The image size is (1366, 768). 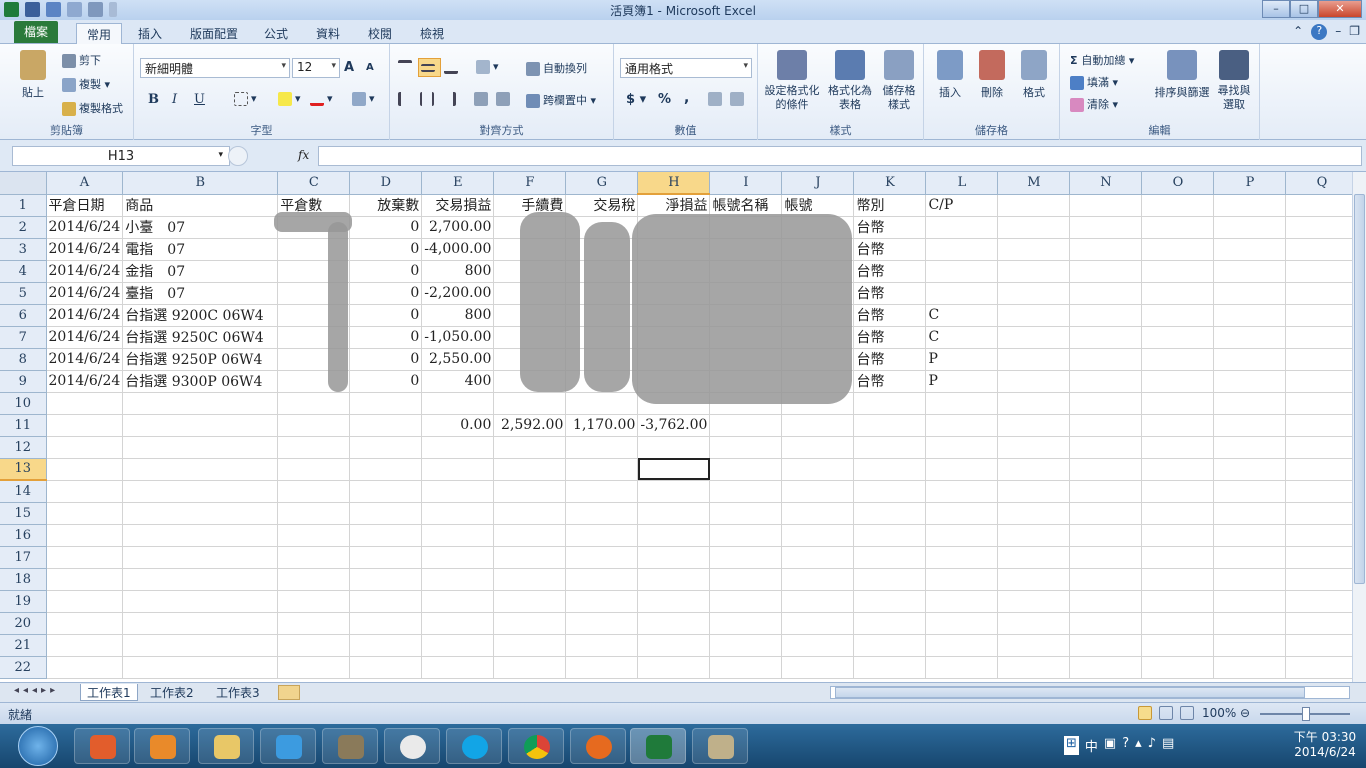 I want to click on cell: -2,200.00, so click(x=458, y=293).